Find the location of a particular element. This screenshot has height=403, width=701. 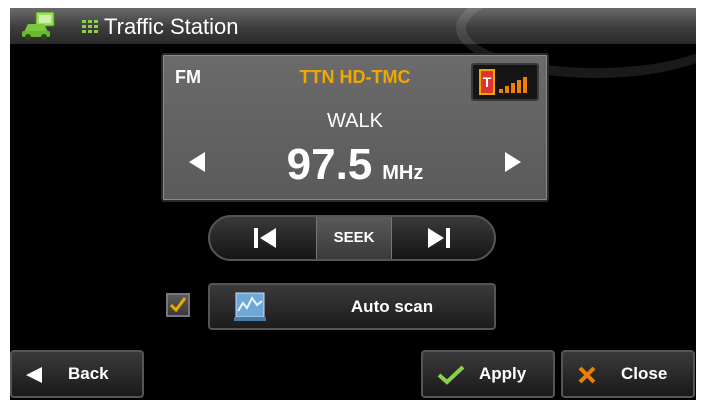

scan-chart-icon is located at coordinates (250, 306).